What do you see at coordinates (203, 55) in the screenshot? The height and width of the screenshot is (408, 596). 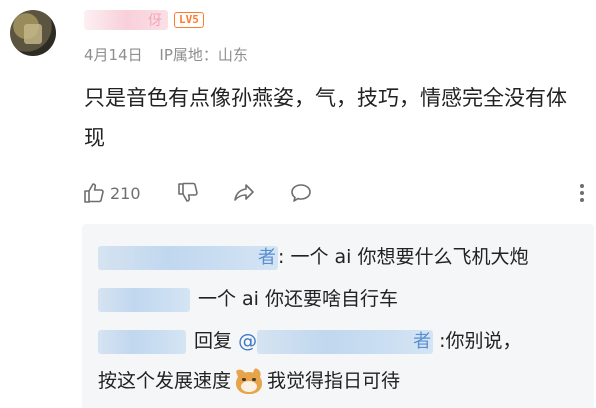 I see `ip-location: IP属地：山东` at bounding box center [203, 55].